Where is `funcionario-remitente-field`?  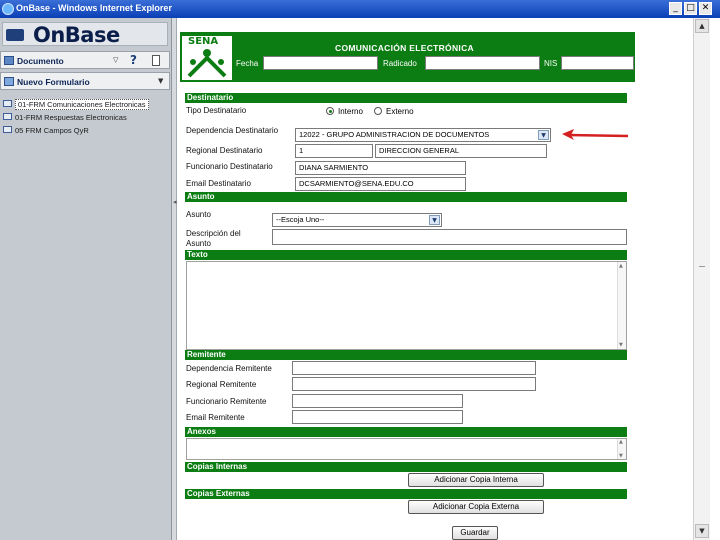 funcionario-remitente-field is located at coordinates (377, 401).